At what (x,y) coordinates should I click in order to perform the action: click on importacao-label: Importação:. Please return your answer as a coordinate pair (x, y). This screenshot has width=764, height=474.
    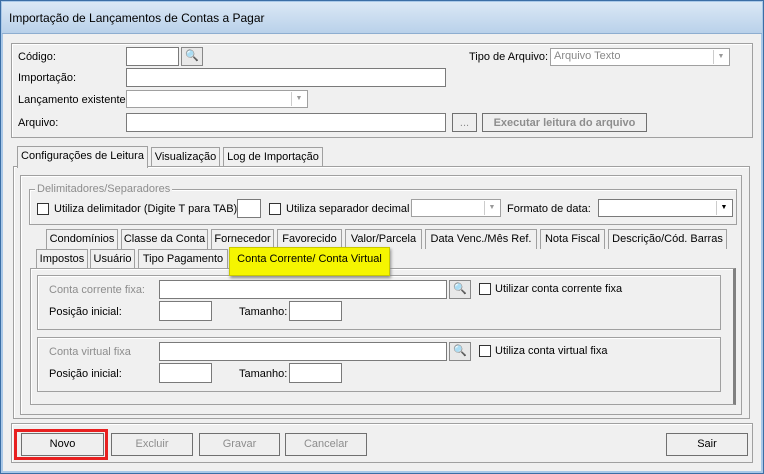
    Looking at the image, I should click on (47, 78).